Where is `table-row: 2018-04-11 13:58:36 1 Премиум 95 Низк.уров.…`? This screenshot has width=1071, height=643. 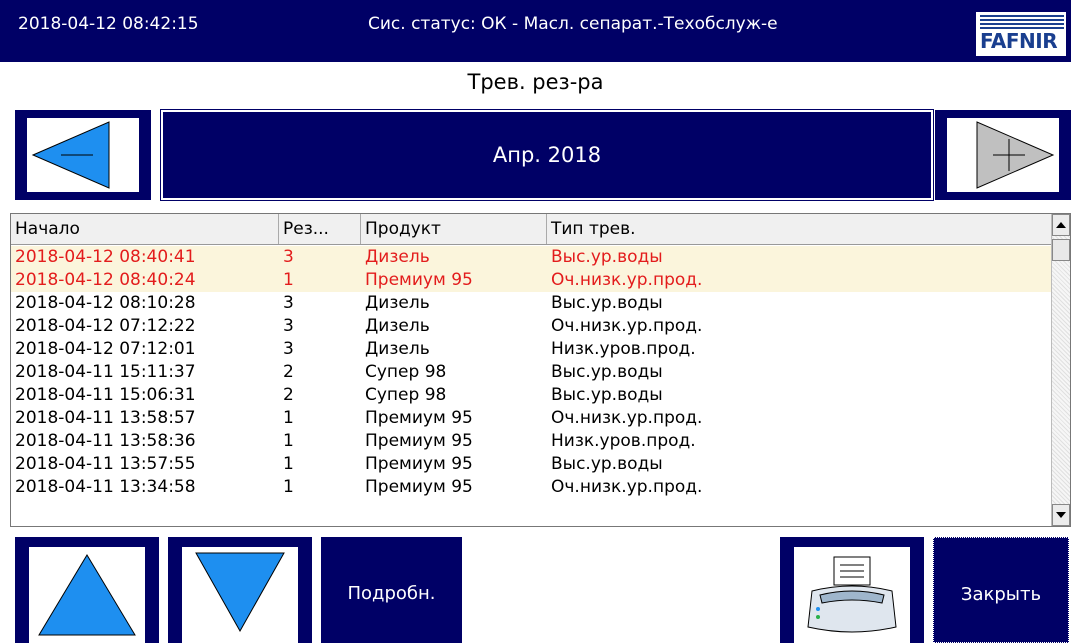
table-row: 2018-04-11 13:58:36 1 Премиум 95 Низк.уров.… is located at coordinates (531, 441).